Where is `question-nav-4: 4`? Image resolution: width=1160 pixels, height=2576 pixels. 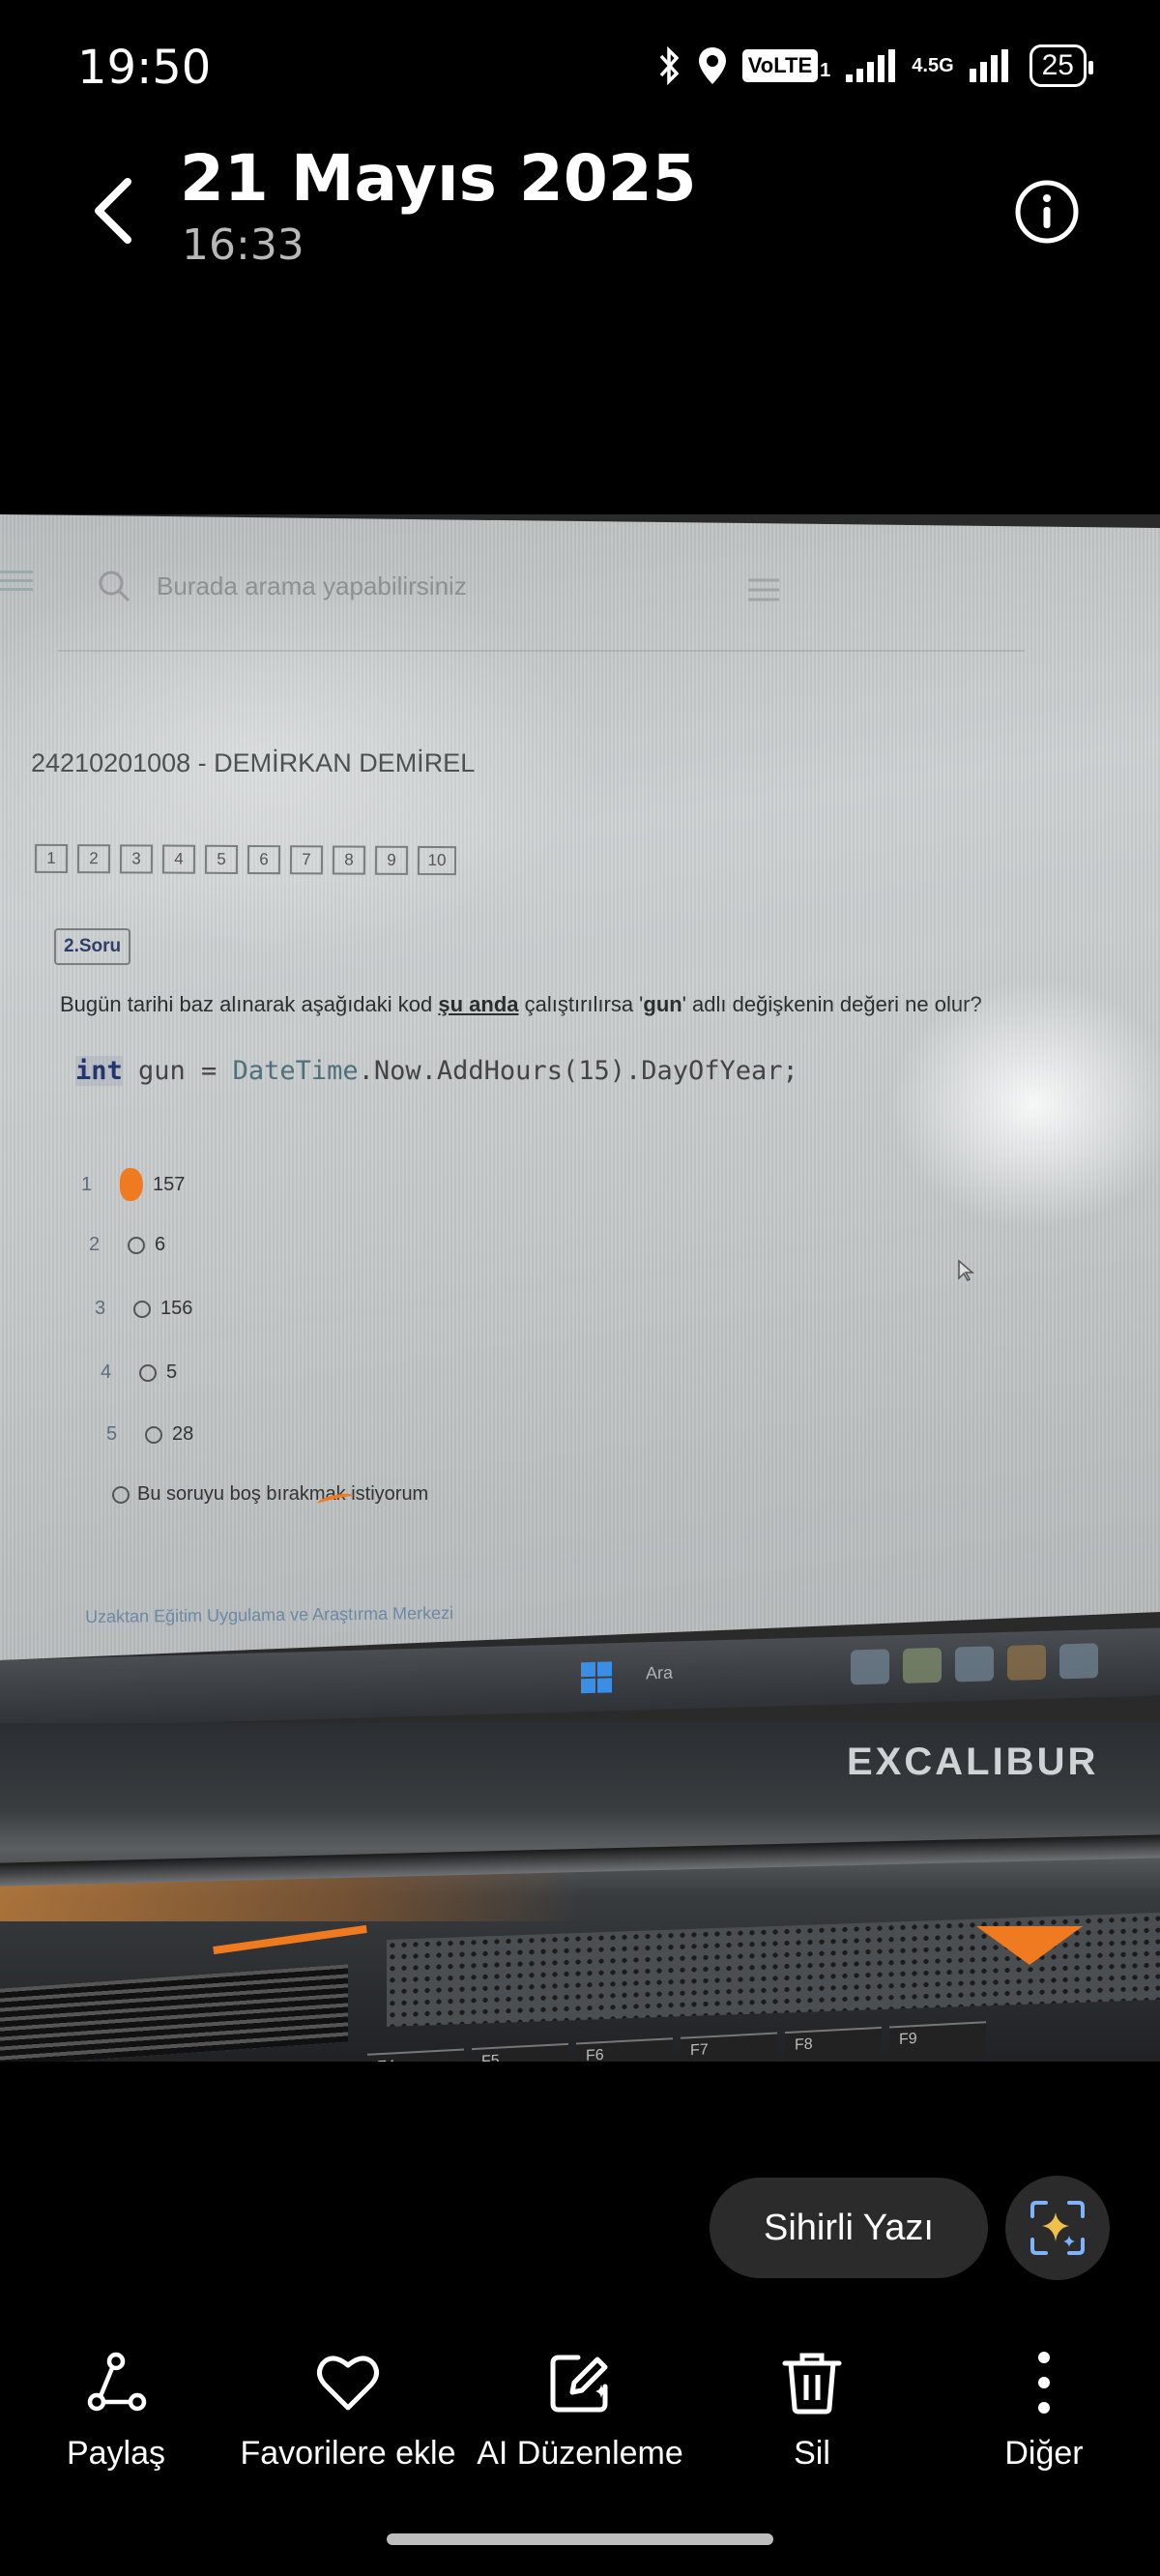
question-nav-4: 4 is located at coordinates (178, 859).